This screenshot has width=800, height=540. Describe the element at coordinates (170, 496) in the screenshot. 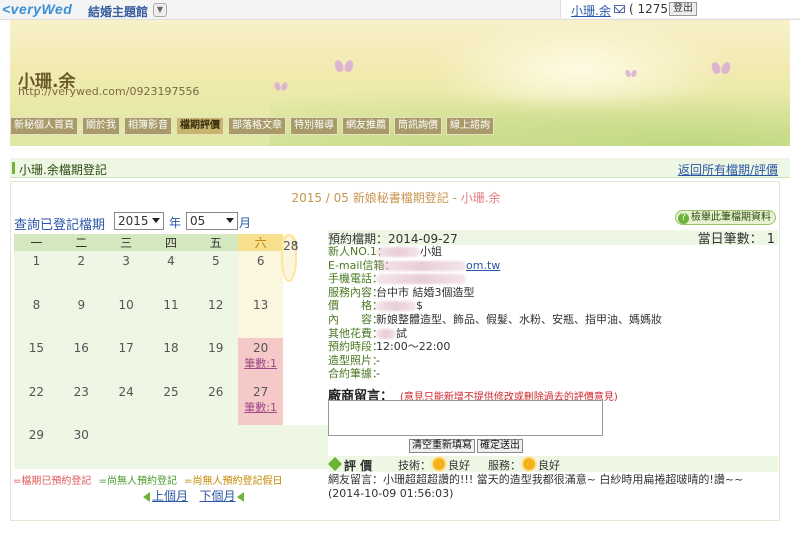

I see `prev-month-link: 上個月` at that location.